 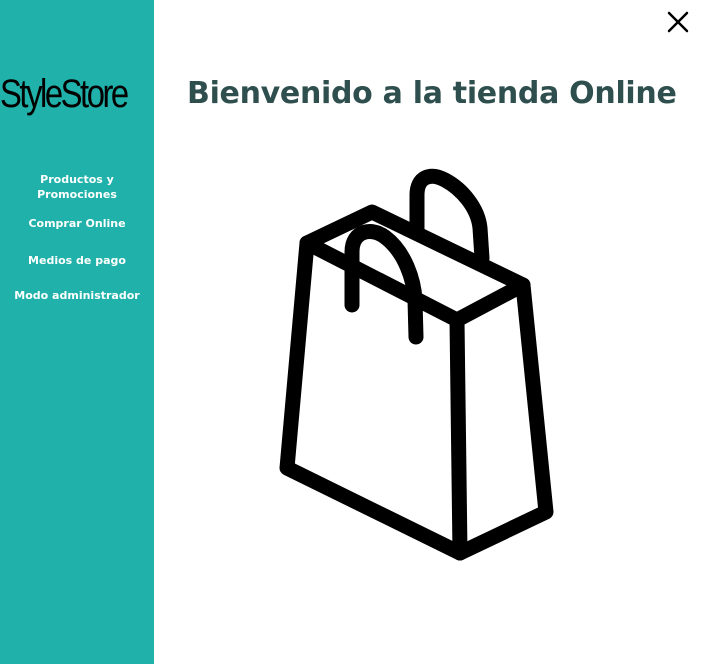 I want to click on sidebar-item-medios-de-pago: Medios de pago, so click(x=77, y=260).